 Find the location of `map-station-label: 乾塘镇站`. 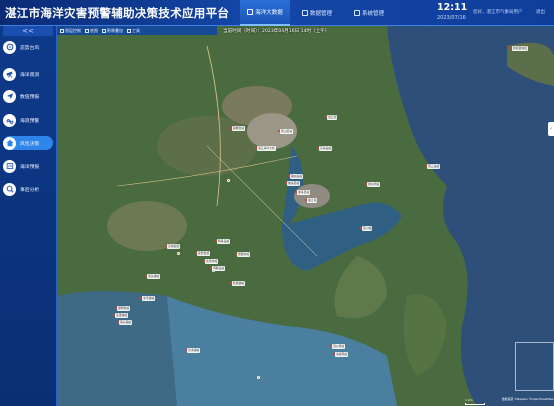

map-station-label: 乾塘镇站 is located at coordinates (237, 283).